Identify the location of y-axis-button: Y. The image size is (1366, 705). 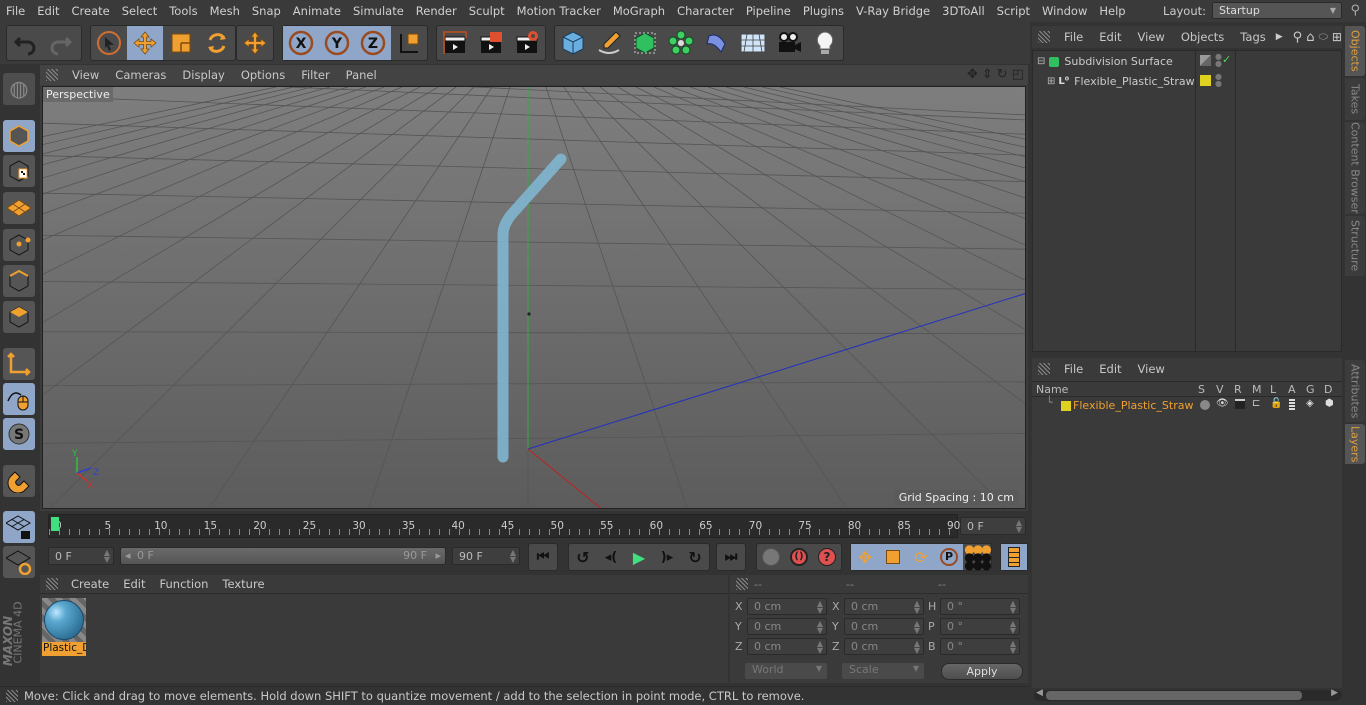
(337, 43).